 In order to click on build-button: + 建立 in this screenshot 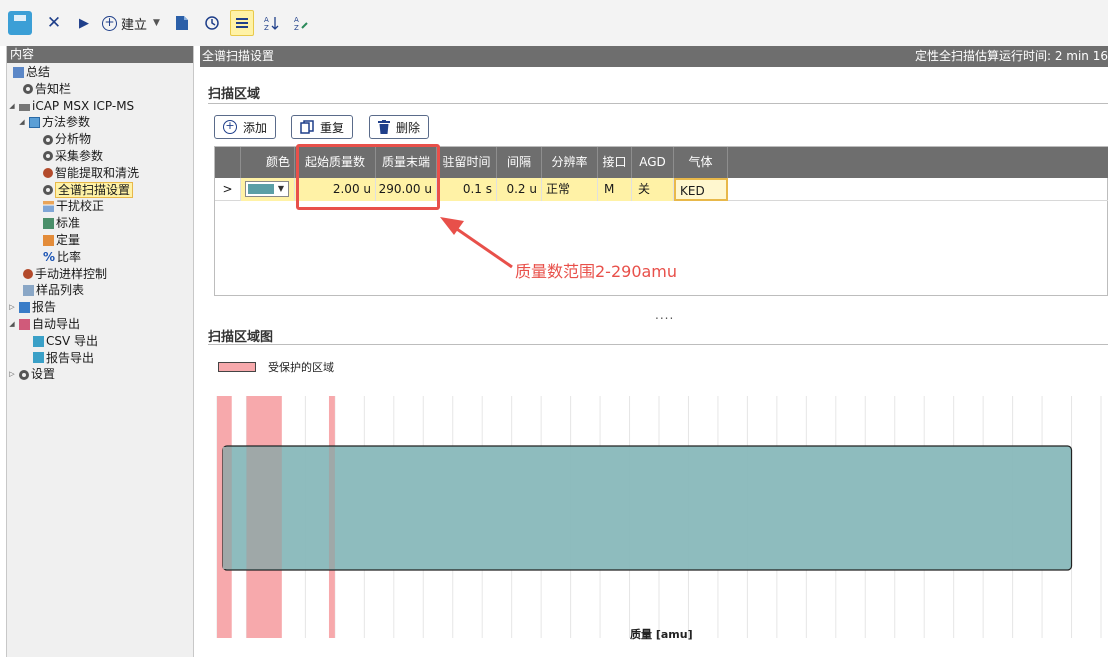, I will do `click(124, 23)`.